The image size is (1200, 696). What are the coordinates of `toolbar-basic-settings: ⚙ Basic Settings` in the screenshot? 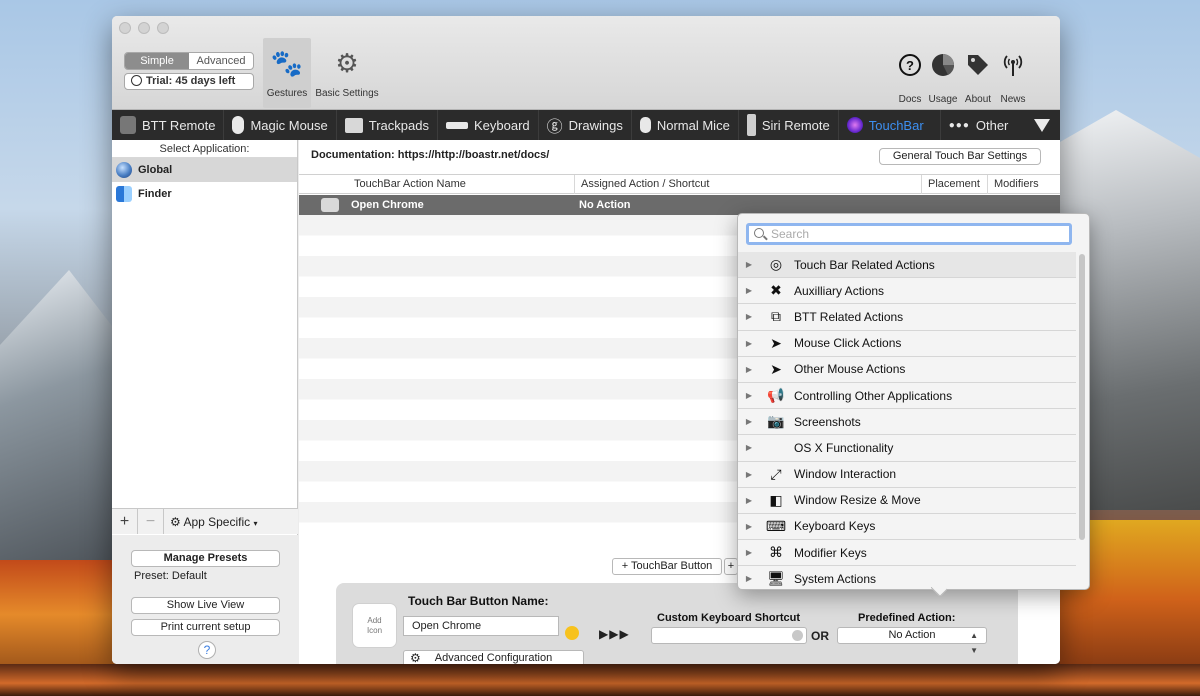 It's located at (347, 73).